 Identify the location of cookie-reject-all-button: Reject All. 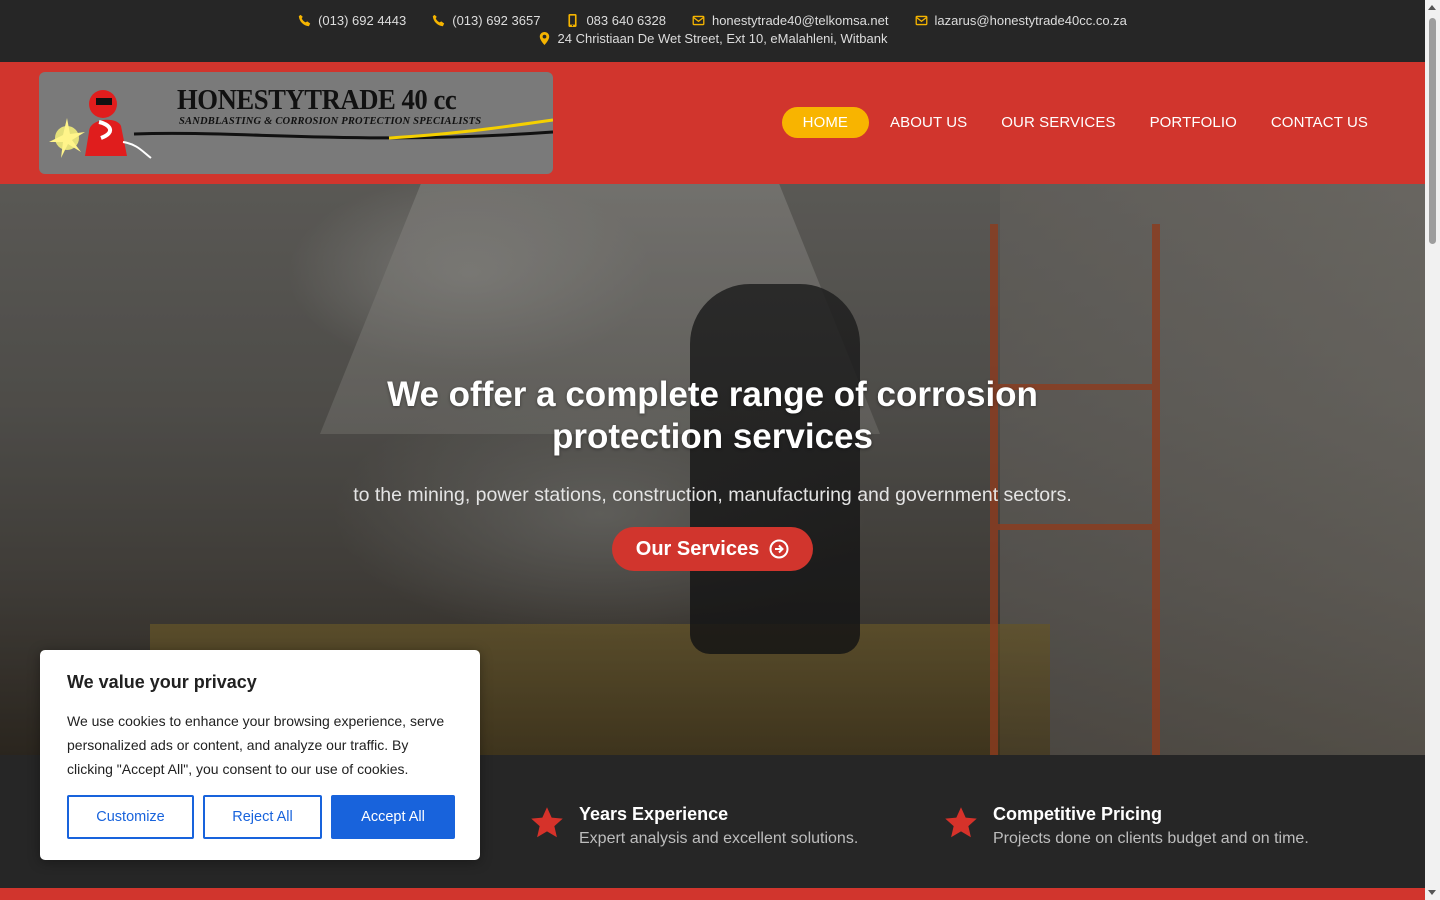
(262, 817).